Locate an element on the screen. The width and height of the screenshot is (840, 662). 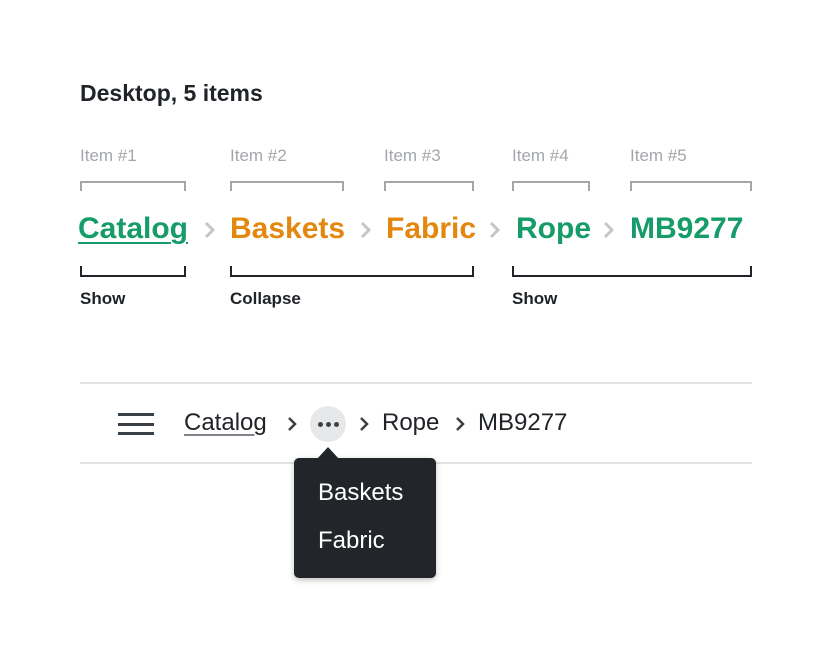
item-label-3: Item #3 is located at coordinates (412, 155).